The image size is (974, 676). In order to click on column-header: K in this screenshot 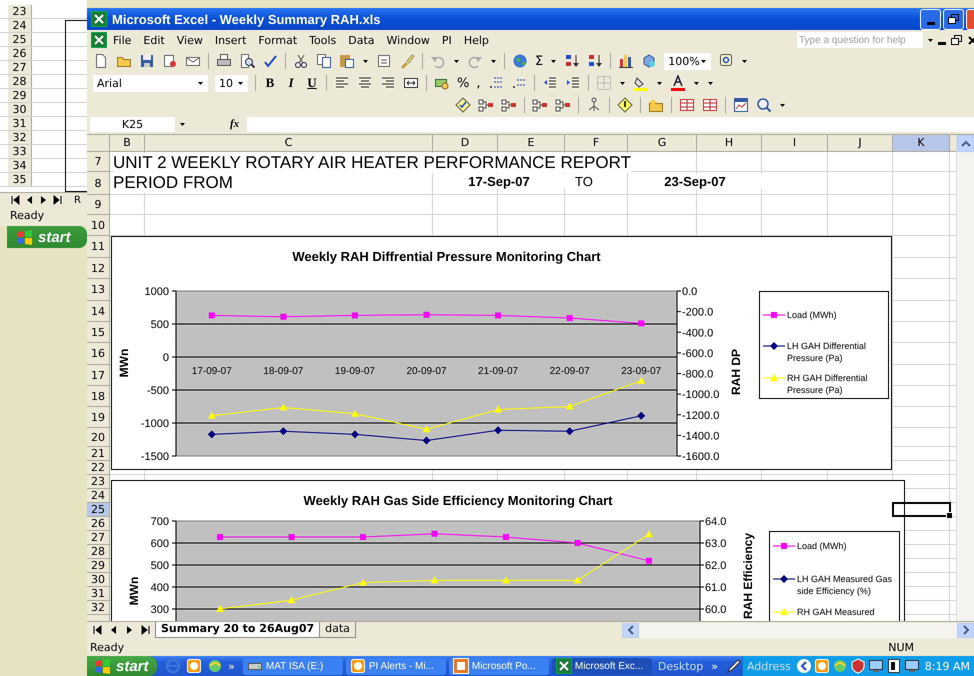, I will do `click(921, 143)`.